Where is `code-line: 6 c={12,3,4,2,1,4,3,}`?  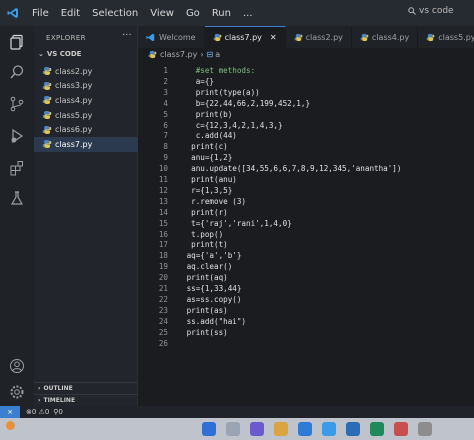
code-line: 6 c={12,3,4,2,1,4,3,} is located at coordinates (306, 126).